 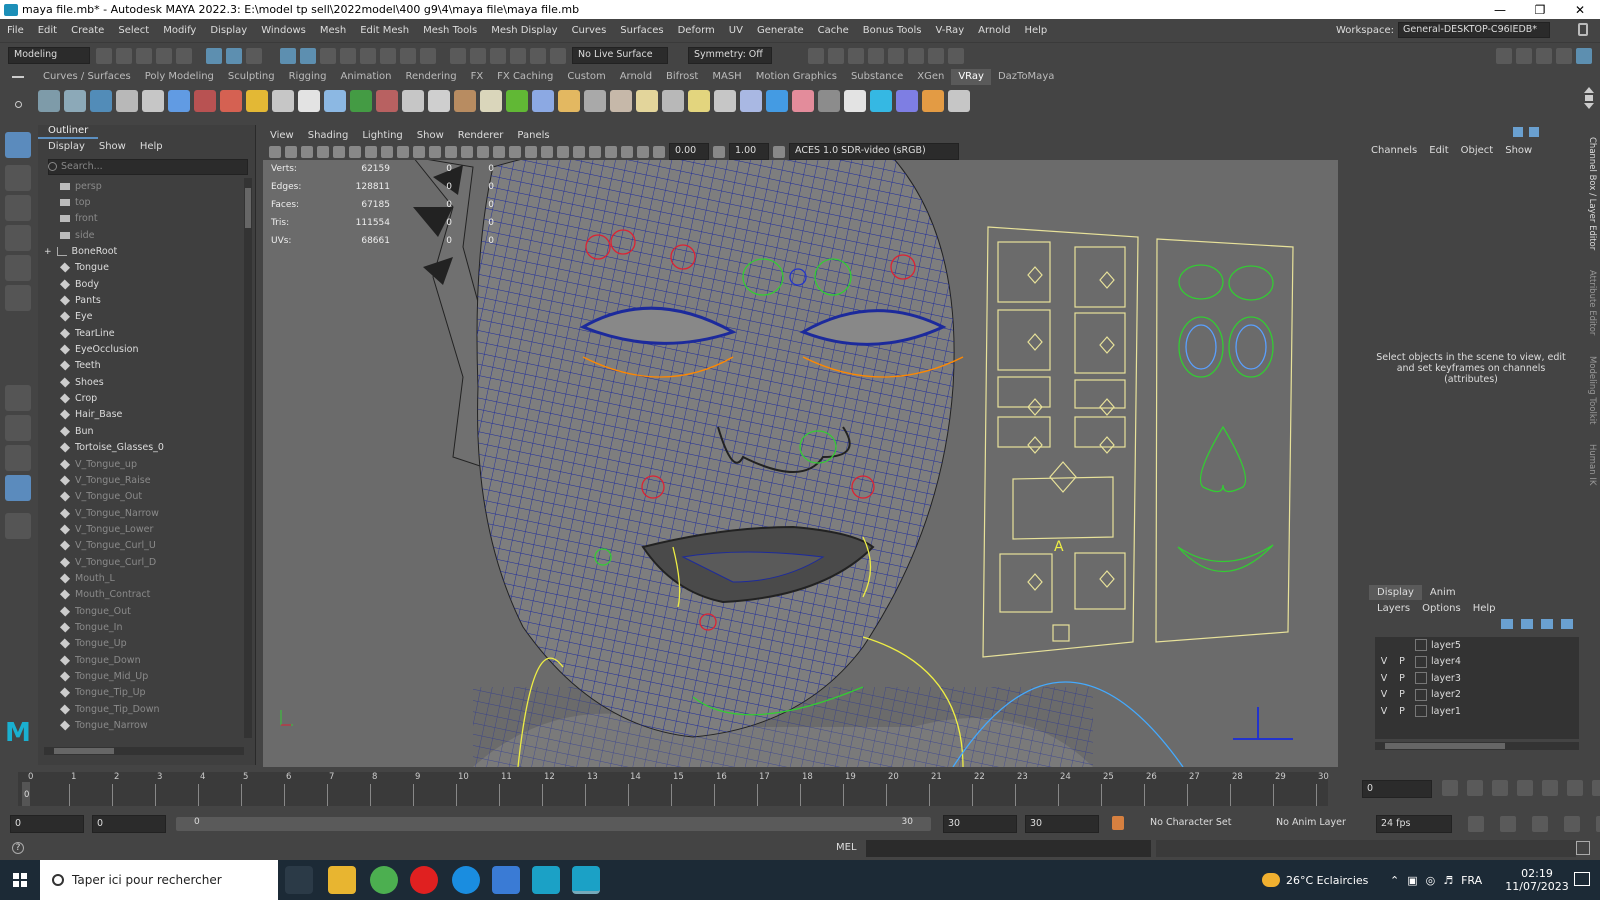 What do you see at coordinates (430, 135) in the screenshot?
I see `viewport-menu-show: Show` at bounding box center [430, 135].